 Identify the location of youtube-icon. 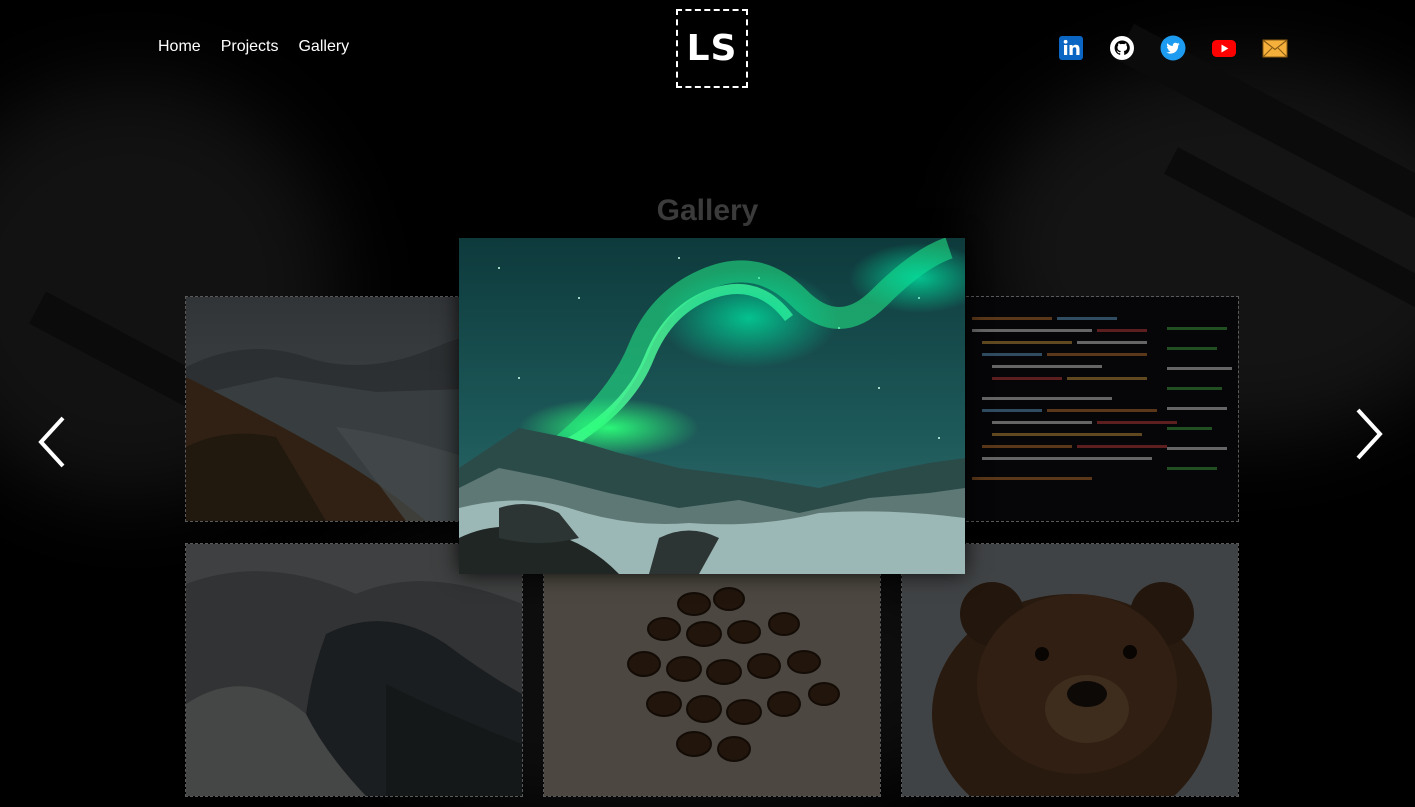
(1224, 48).